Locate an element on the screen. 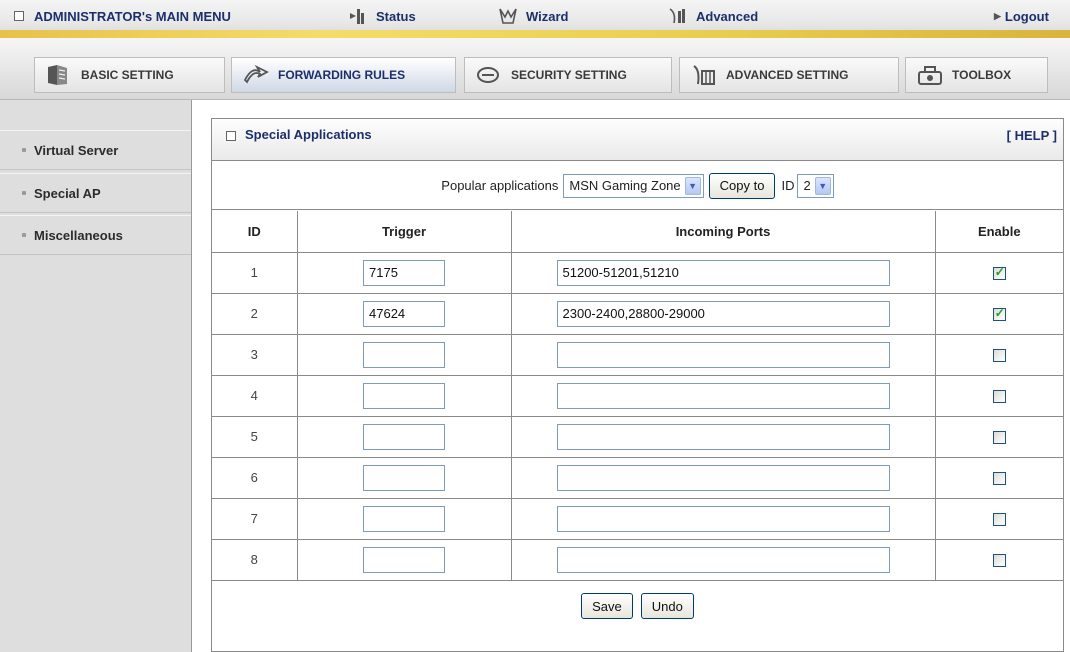  popular-applications-select: MSN Gaming Zone ▼ is located at coordinates (633, 185).